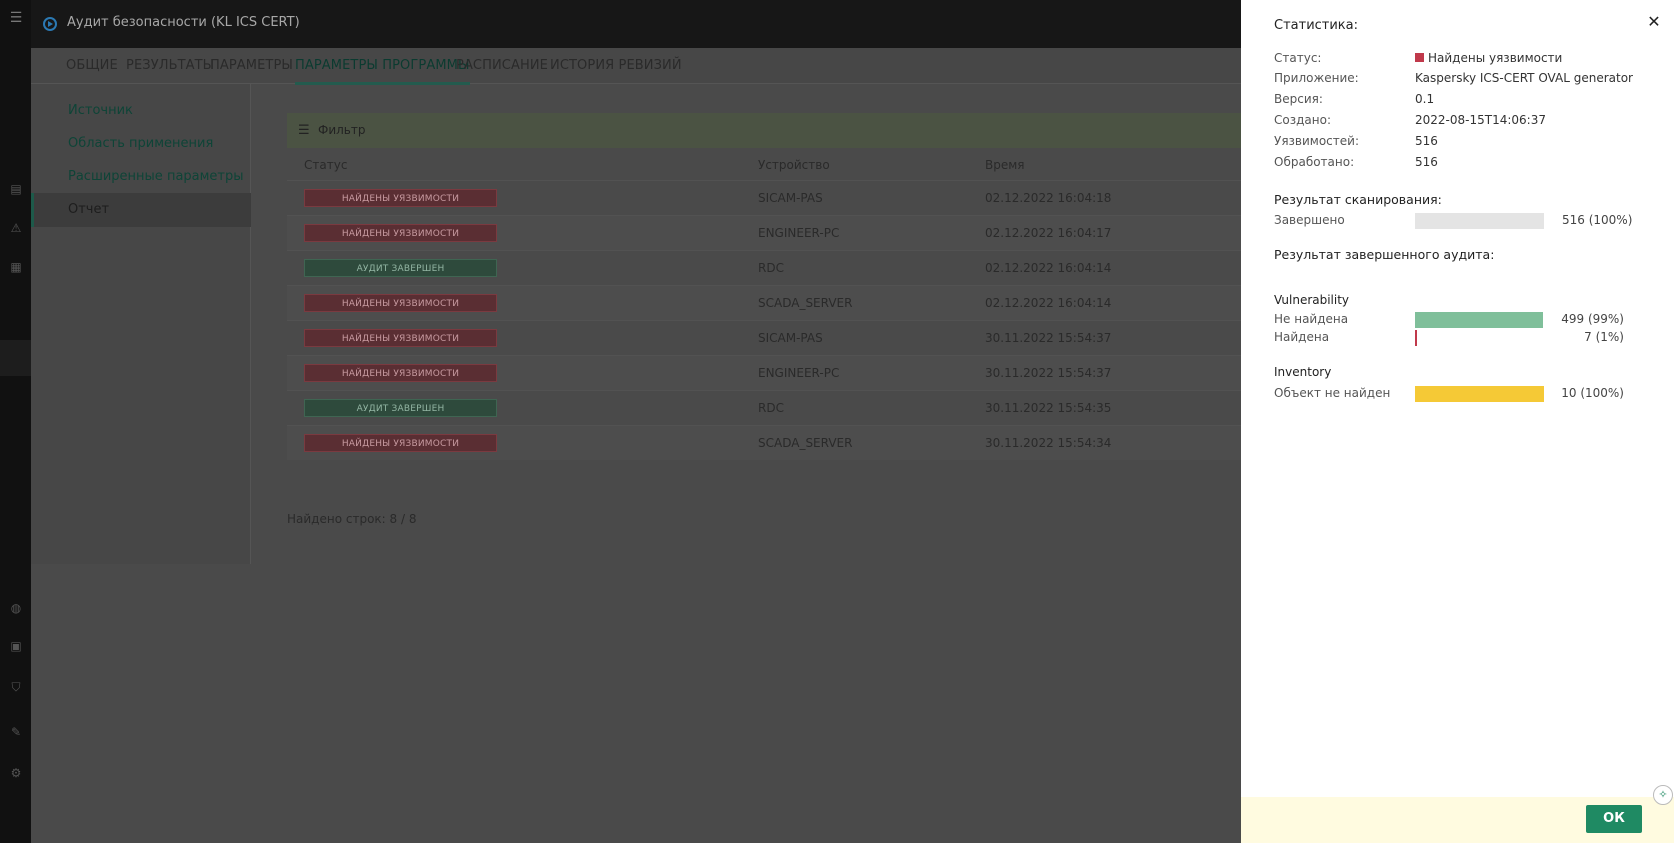 The width and height of the screenshot is (1674, 843). What do you see at coordinates (794, 165) in the screenshot?
I see `column-device: Устройство` at bounding box center [794, 165].